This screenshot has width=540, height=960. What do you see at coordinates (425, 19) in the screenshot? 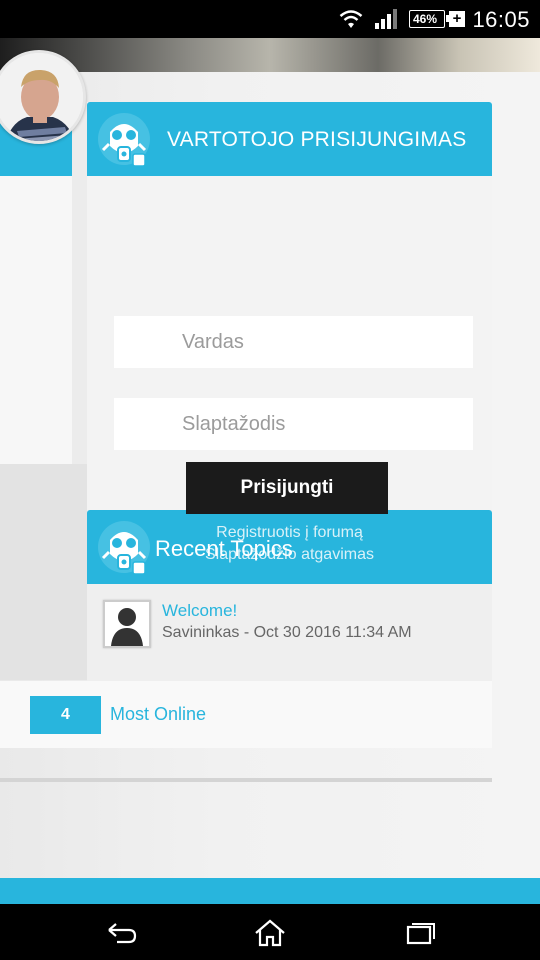
I see `battery-level: 46%` at bounding box center [425, 19].